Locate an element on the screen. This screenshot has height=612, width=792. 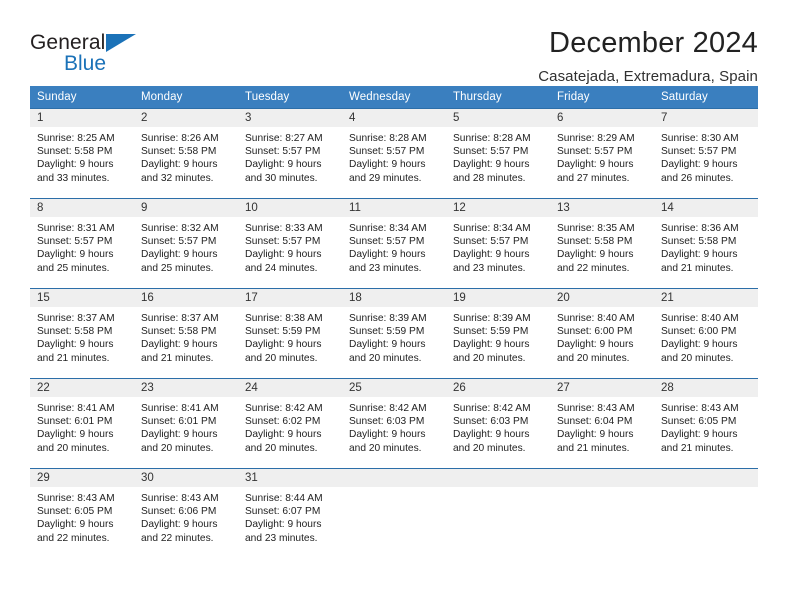
daylight-line-2-text: and 26 minutes. is located at coordinates (697, 178).